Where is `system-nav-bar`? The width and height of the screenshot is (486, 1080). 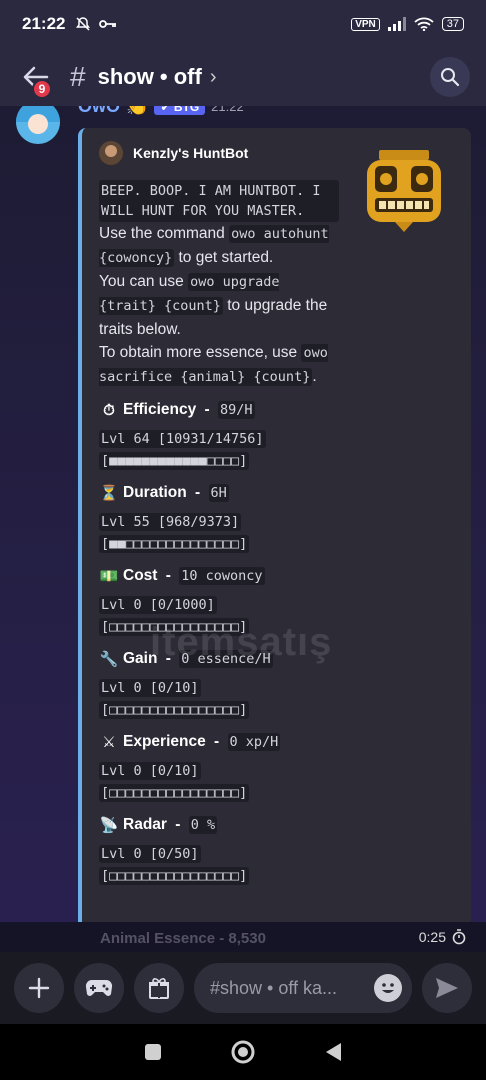 system-nav-bar is located at coordinates (243, 1052).